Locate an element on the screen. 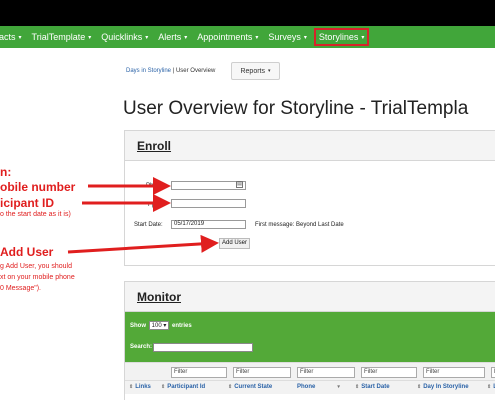 The height and width of the screenshot is (400, 495). annotation-arrows is located at coordinates (143, 215).